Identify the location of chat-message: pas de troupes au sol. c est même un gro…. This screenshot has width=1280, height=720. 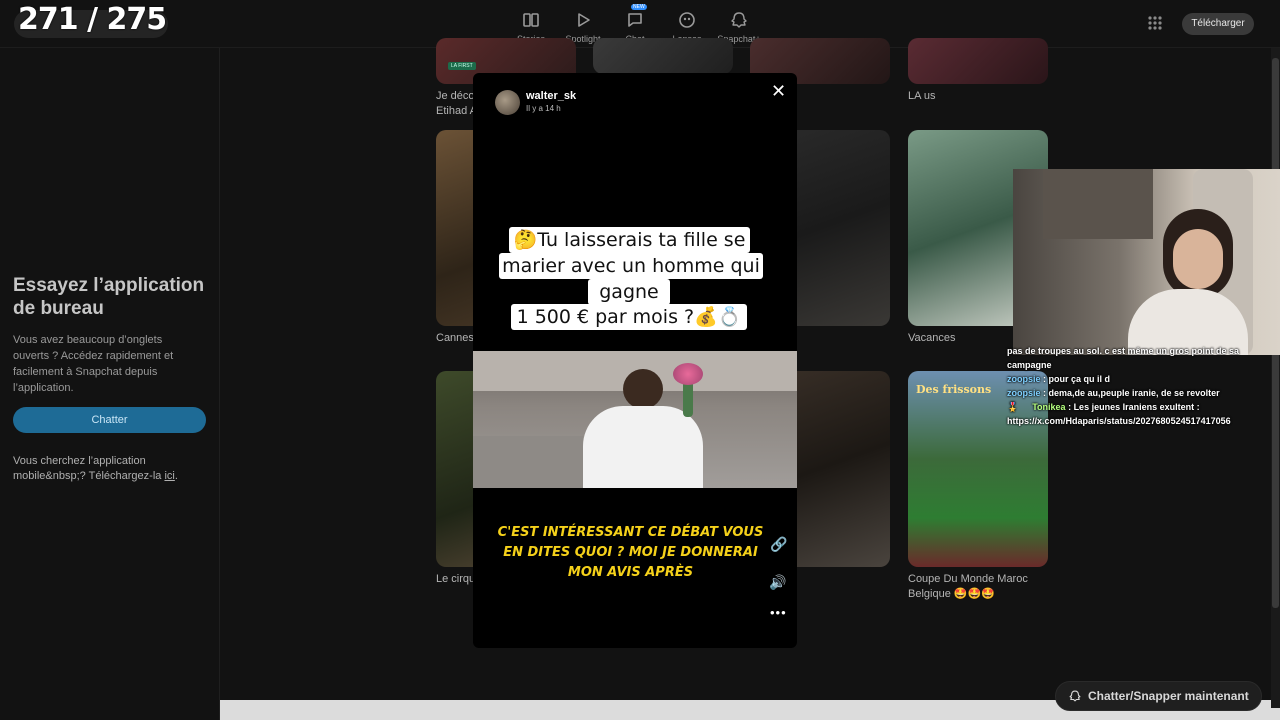
(1143, 358).